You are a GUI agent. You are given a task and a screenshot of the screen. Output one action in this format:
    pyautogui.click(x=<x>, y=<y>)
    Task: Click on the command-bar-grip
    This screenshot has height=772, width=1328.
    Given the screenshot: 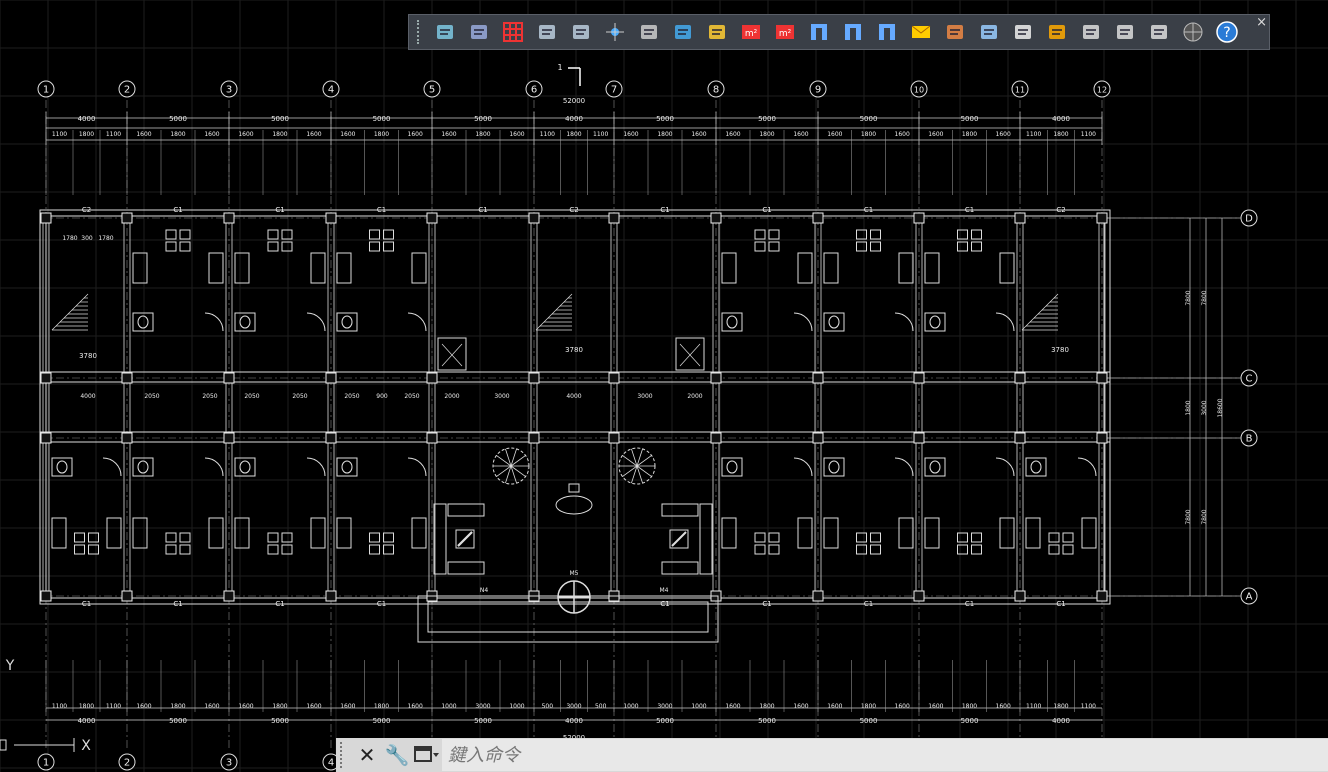 What is the action you would take?
    pyautogui.click(x=344, y=755)
    